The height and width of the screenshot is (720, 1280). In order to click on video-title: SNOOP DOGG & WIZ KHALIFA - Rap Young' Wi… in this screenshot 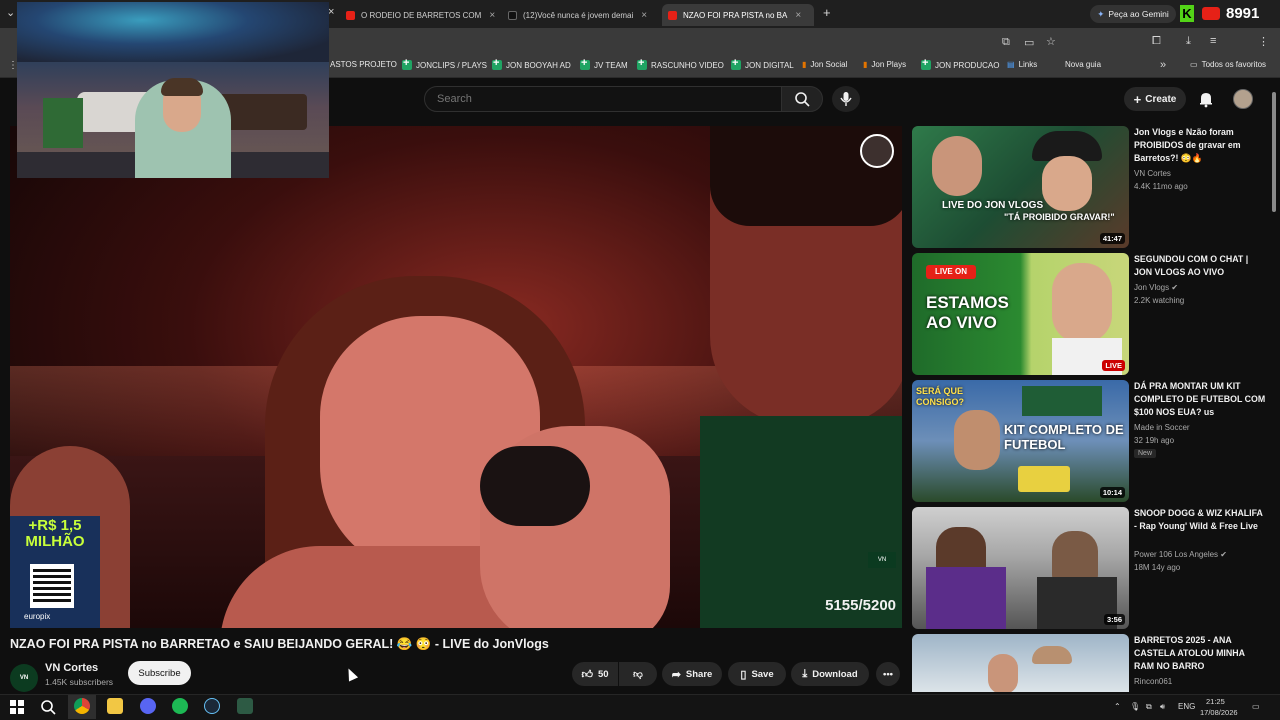, I will do `click(1200, 520)`.